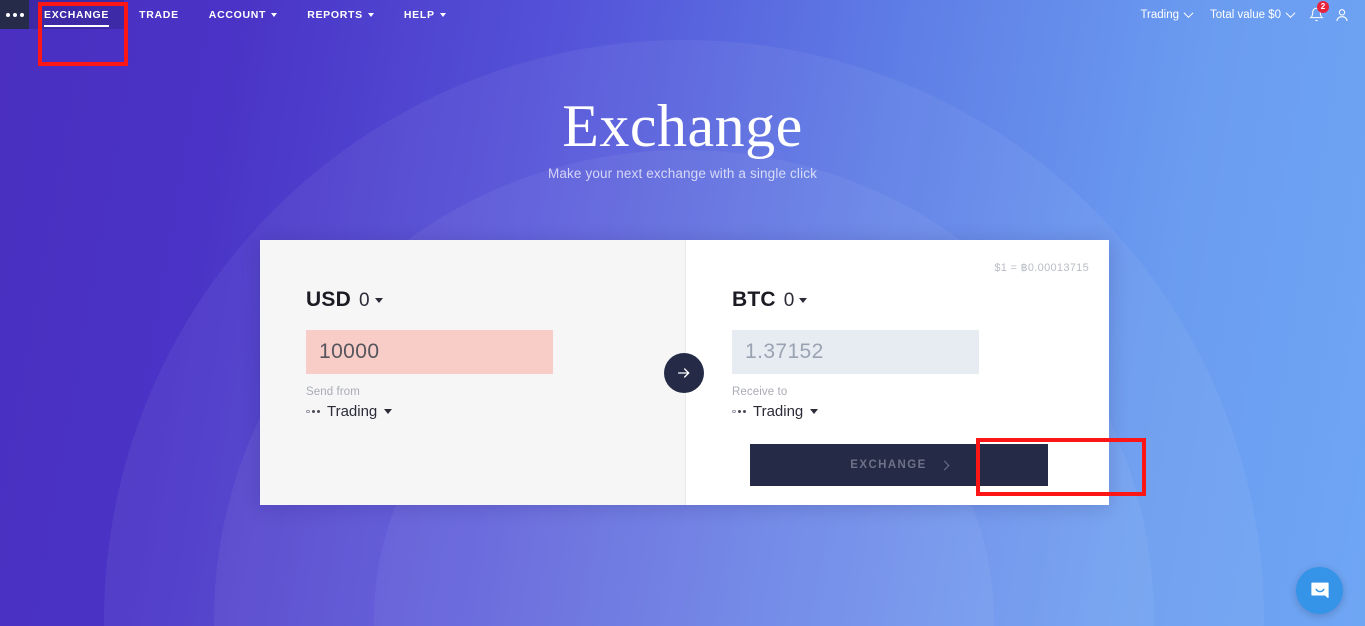 The height and width of the screenshot is (626, 1365). I want to click on nav-item-help-label: HELP, so click(419, 14).